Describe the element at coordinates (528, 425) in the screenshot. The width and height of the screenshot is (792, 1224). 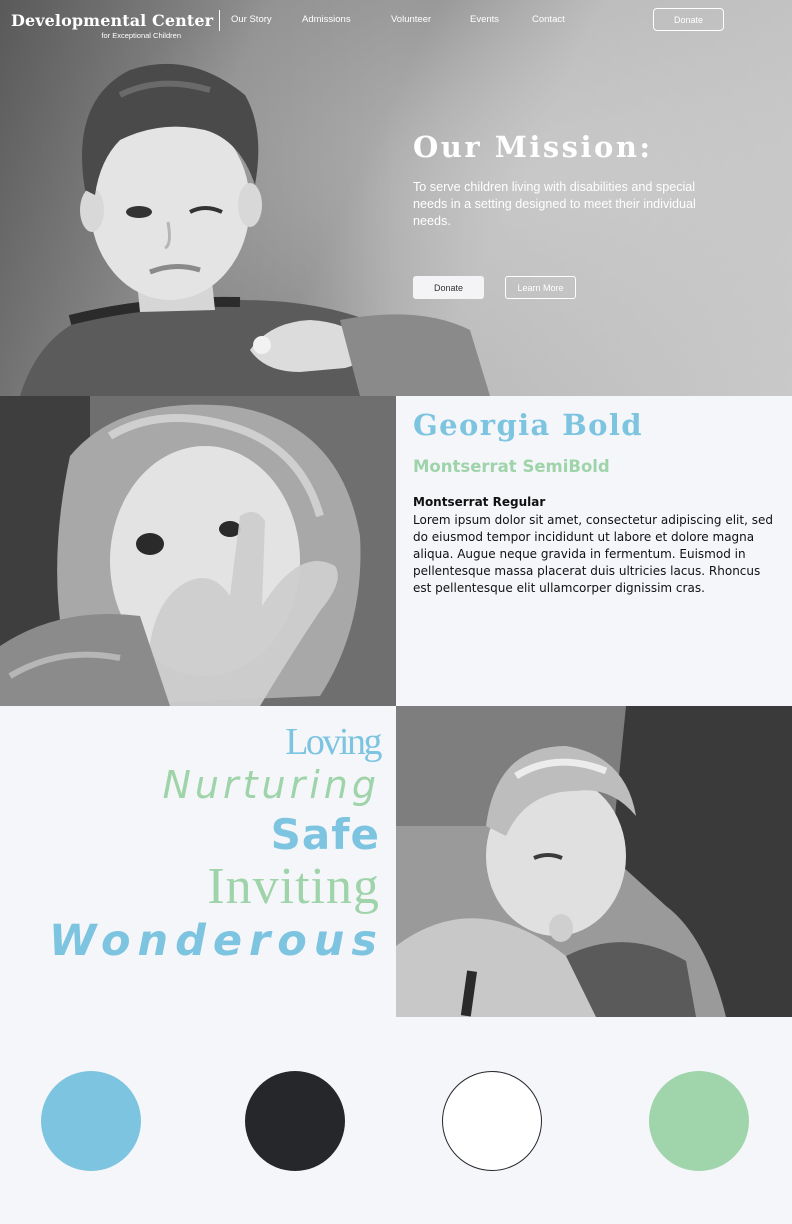
I see `typography-heading: Georgia Bold` at that location.